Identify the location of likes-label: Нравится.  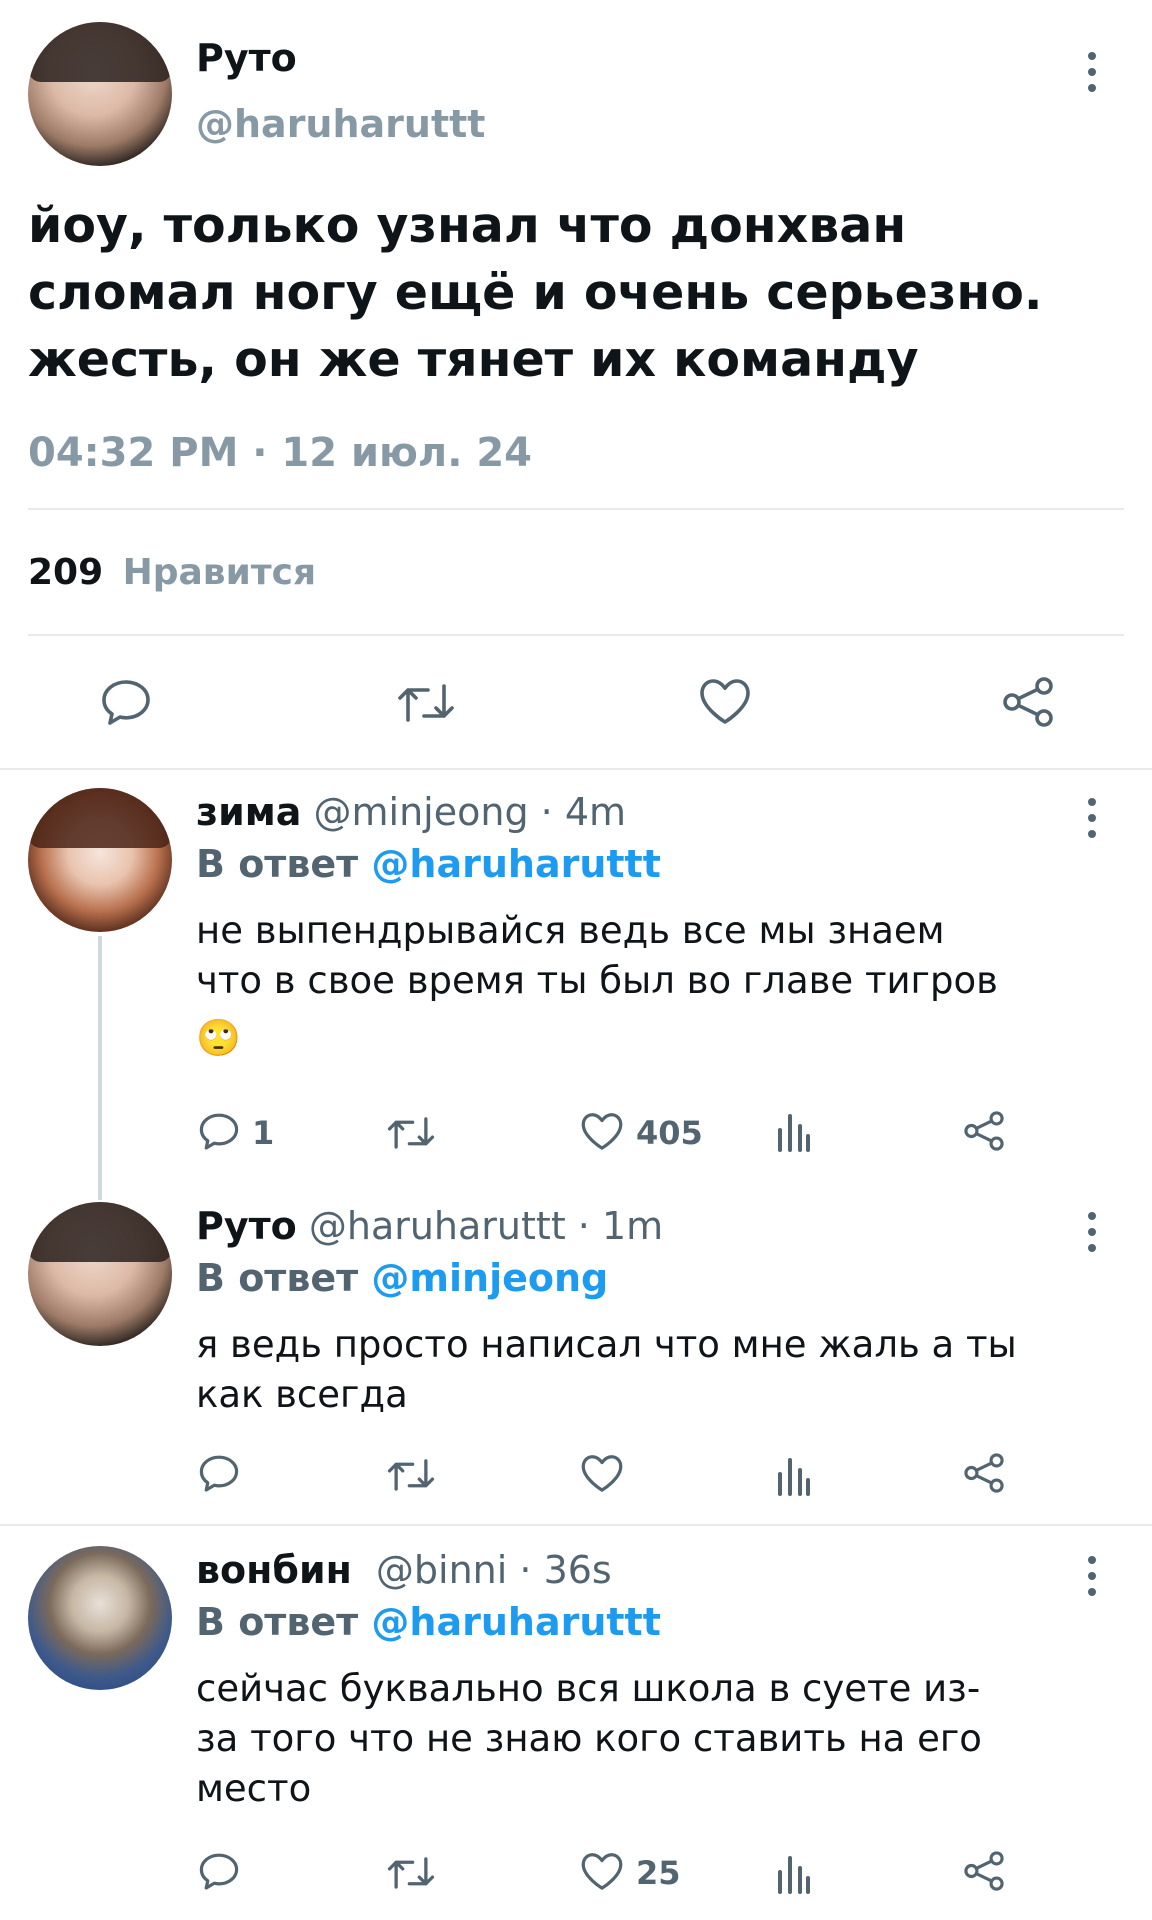
(219, 572).